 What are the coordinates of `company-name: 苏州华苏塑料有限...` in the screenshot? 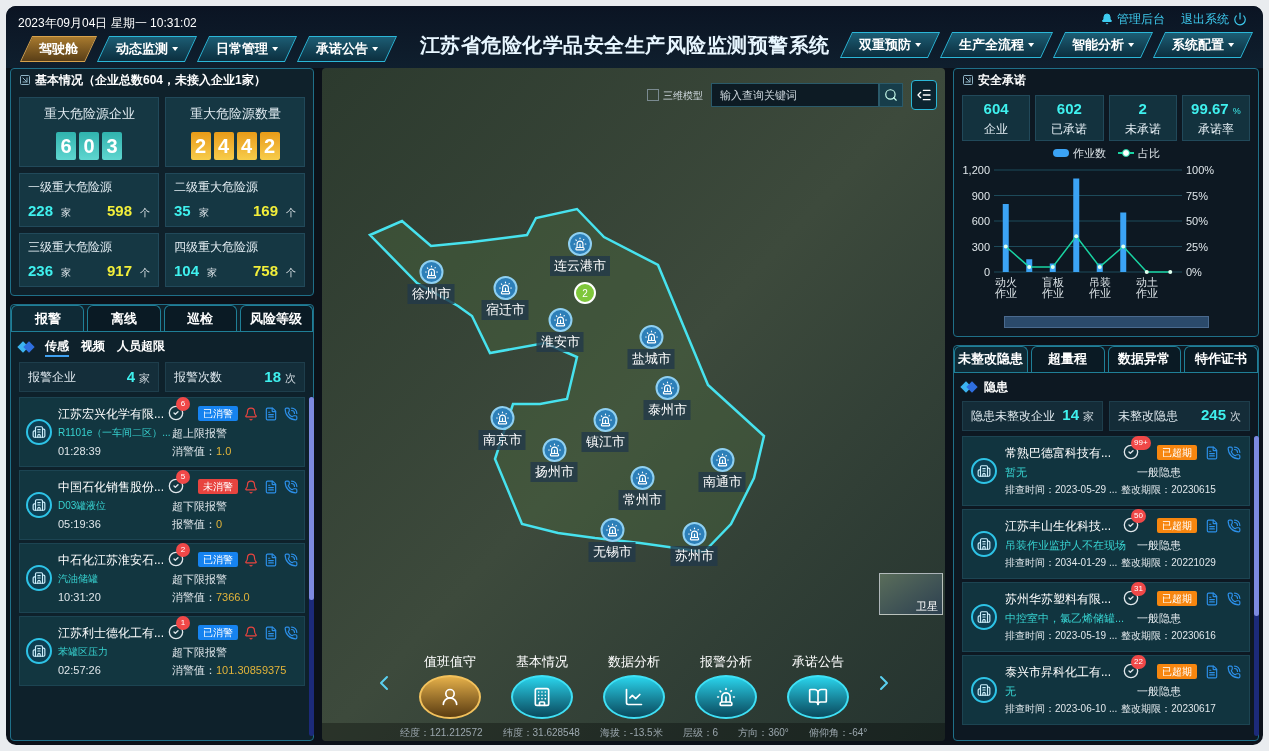 It's located at (1058, 599).